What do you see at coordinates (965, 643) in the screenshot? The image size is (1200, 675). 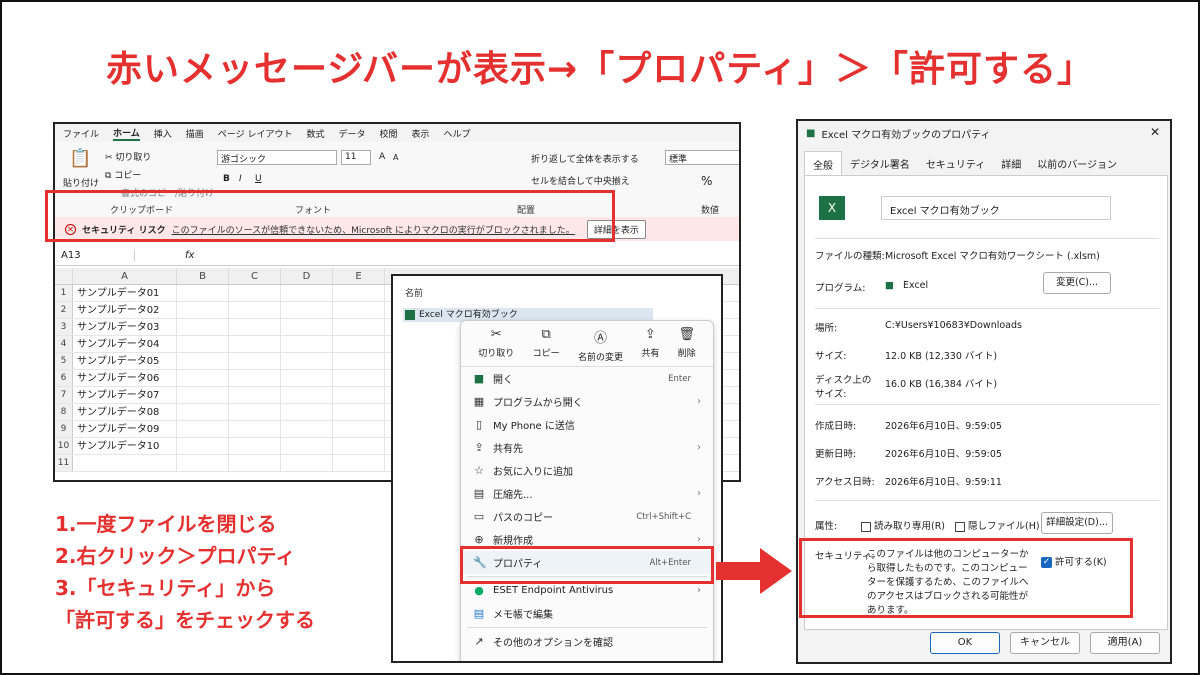 I see `ok-button: OK` at bounding box center [965, 643].